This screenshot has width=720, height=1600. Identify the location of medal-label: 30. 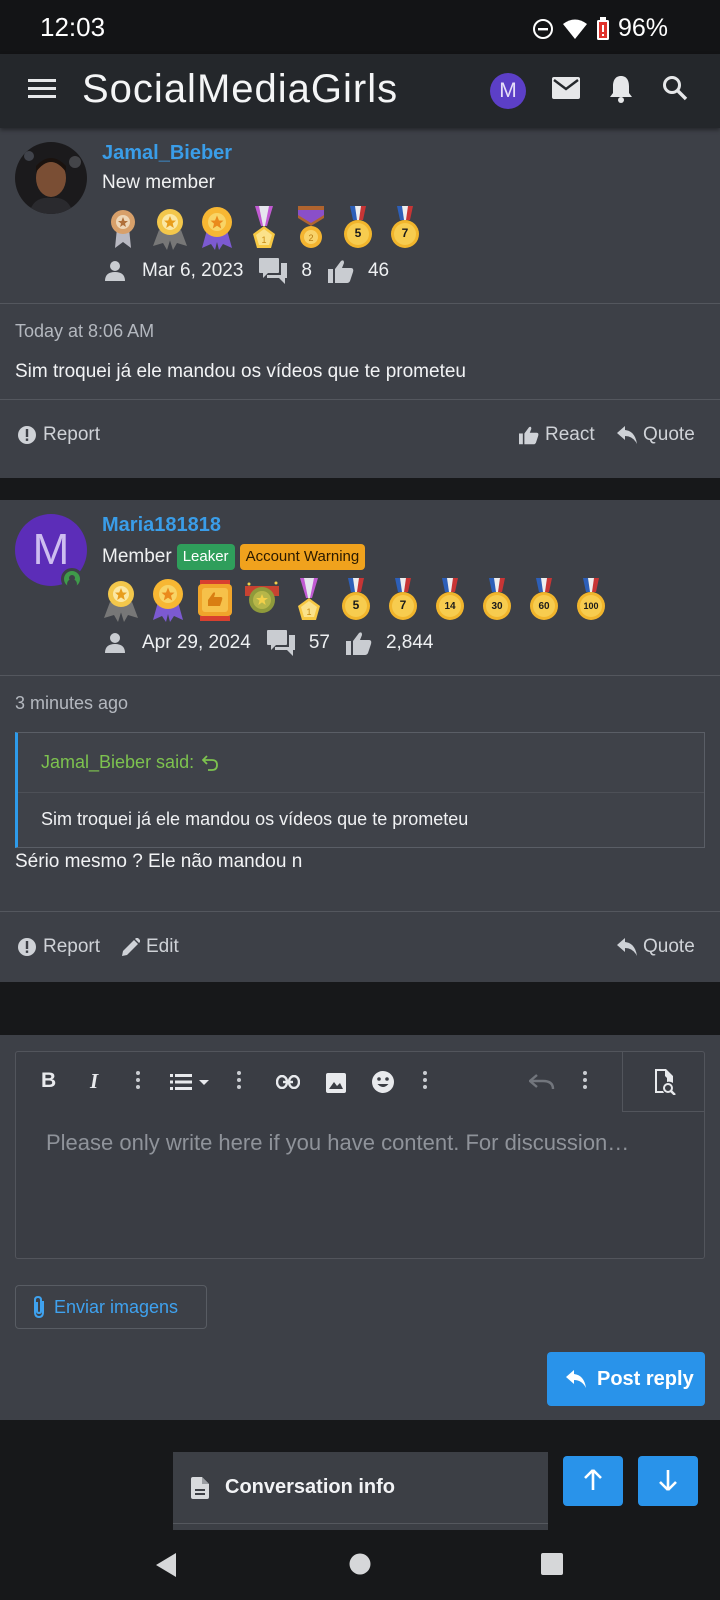
(497, 606).